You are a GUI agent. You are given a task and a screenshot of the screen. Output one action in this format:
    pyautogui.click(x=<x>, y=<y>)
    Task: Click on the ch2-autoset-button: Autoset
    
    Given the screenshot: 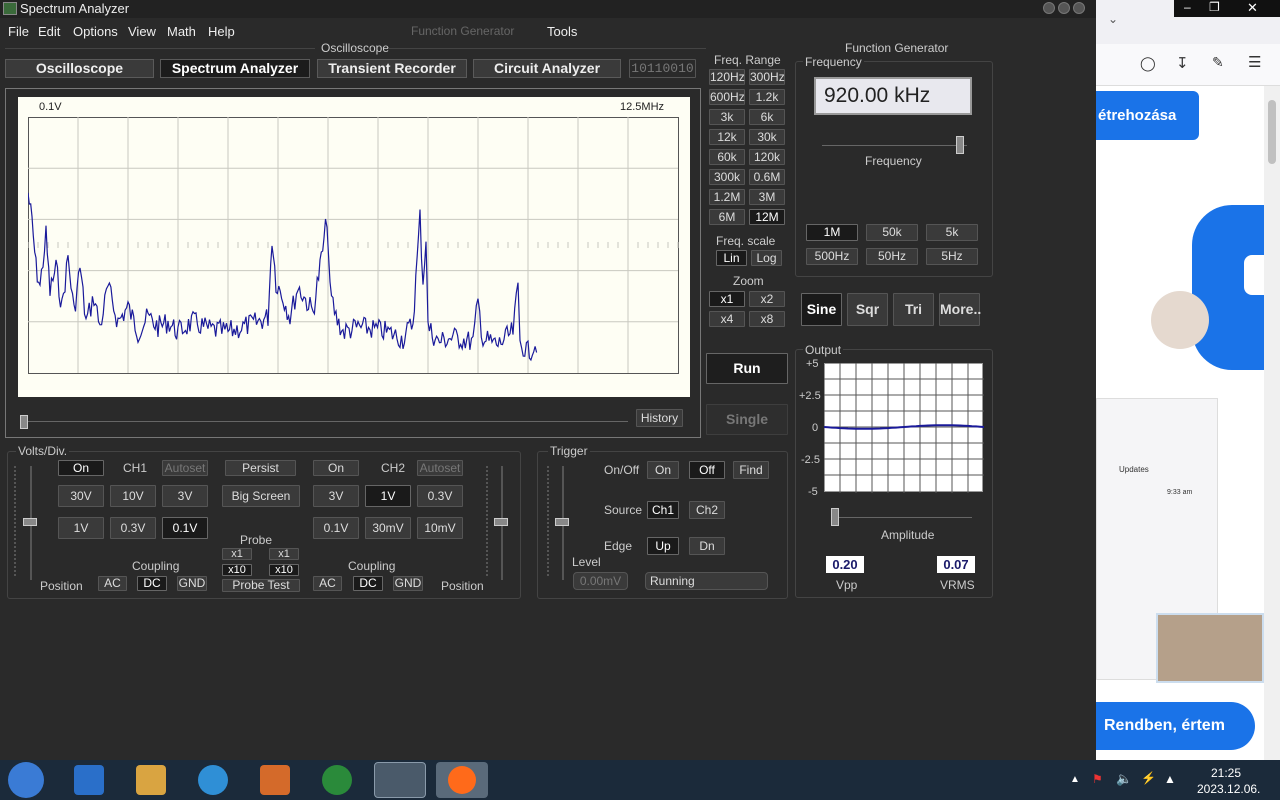 What is the action you would take?
    pyautogui.click(x=440, y=468)
    